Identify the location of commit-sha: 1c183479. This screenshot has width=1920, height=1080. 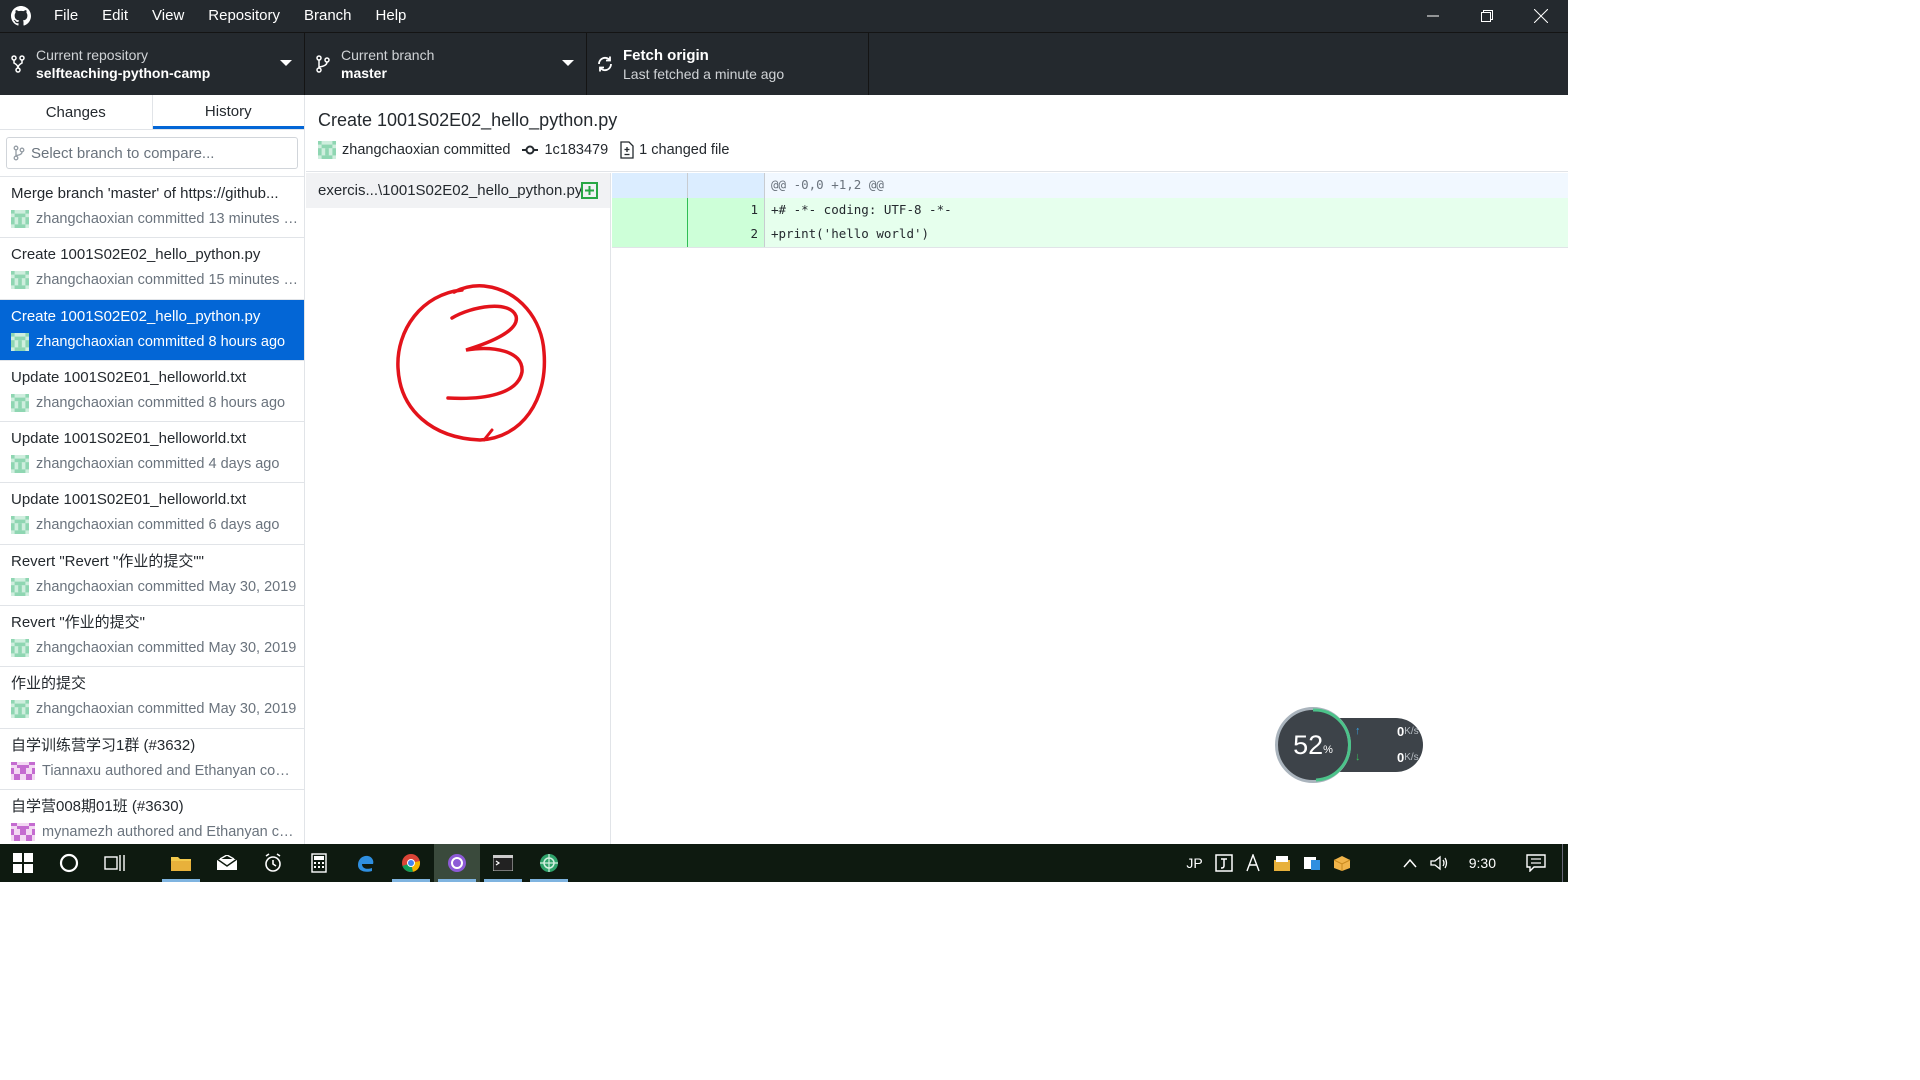
(576, 150).